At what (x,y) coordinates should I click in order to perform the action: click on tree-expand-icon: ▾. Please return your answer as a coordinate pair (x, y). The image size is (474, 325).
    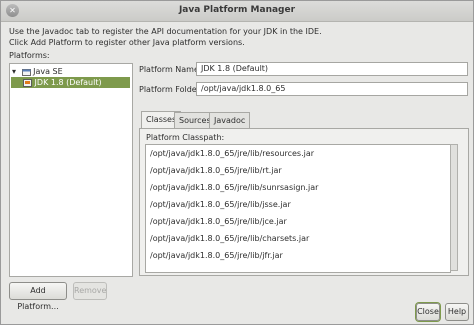
    Looking at the image, I should click on (15, 71).